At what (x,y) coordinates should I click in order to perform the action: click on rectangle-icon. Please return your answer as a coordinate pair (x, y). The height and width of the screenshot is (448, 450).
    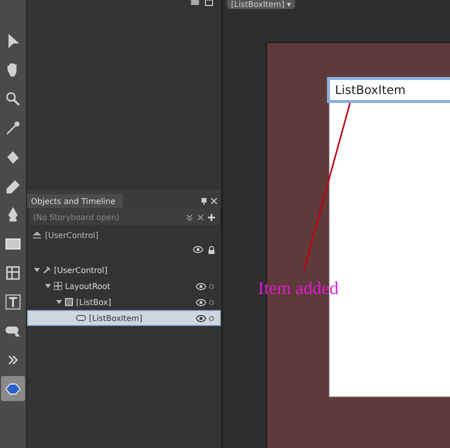
    Looking at the image, I should click on (13, 244).